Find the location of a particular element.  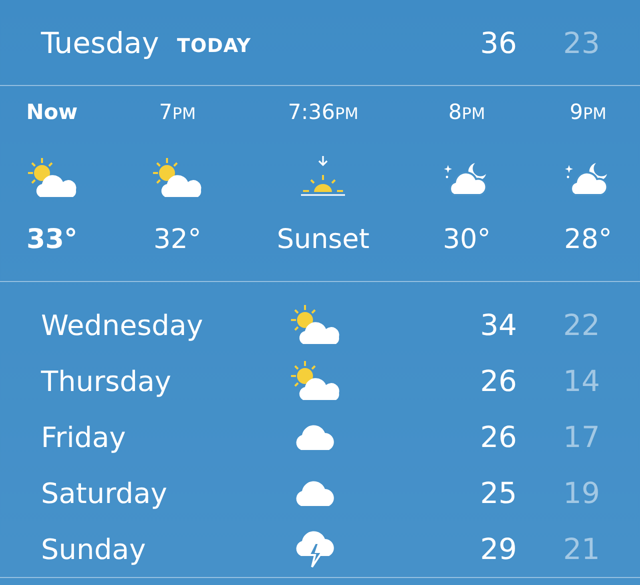

hour-label: 8PM is located at coordinates (467, 113).